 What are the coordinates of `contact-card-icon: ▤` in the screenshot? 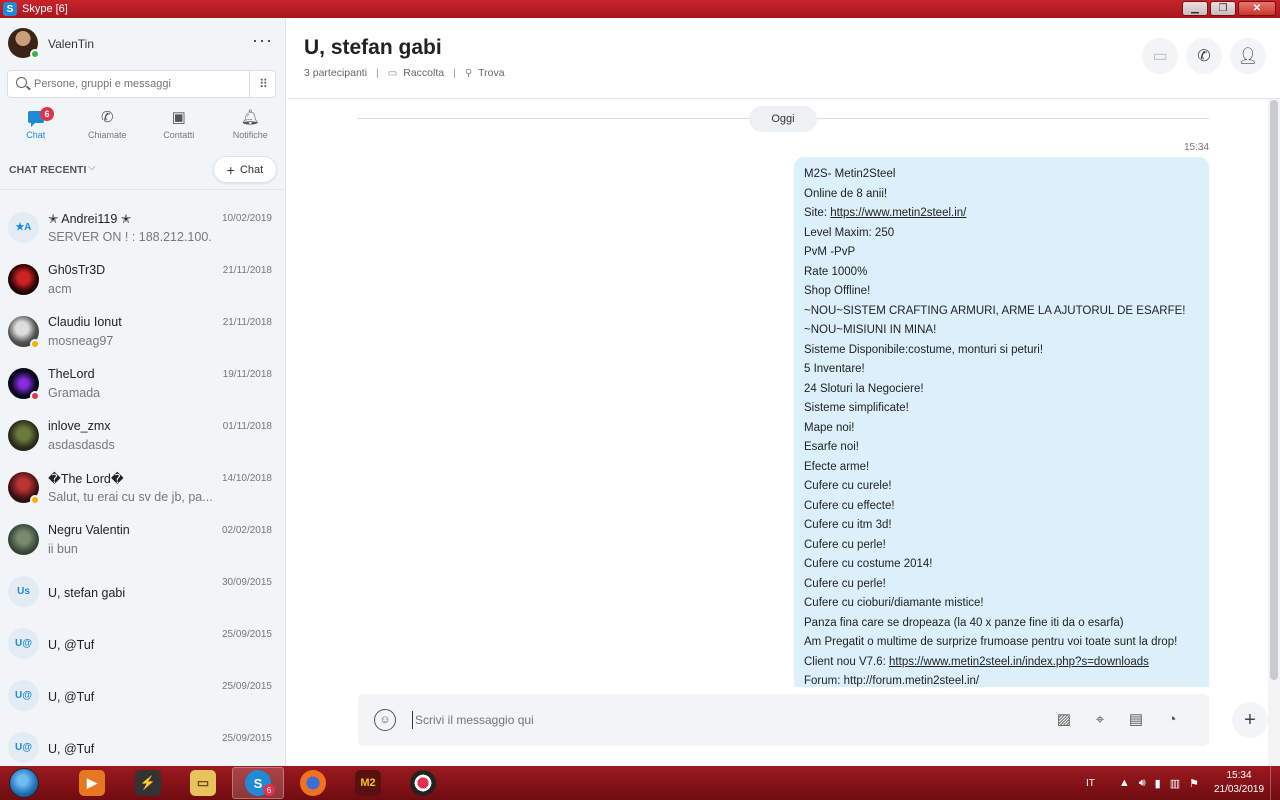 It's located at (1136, 719).